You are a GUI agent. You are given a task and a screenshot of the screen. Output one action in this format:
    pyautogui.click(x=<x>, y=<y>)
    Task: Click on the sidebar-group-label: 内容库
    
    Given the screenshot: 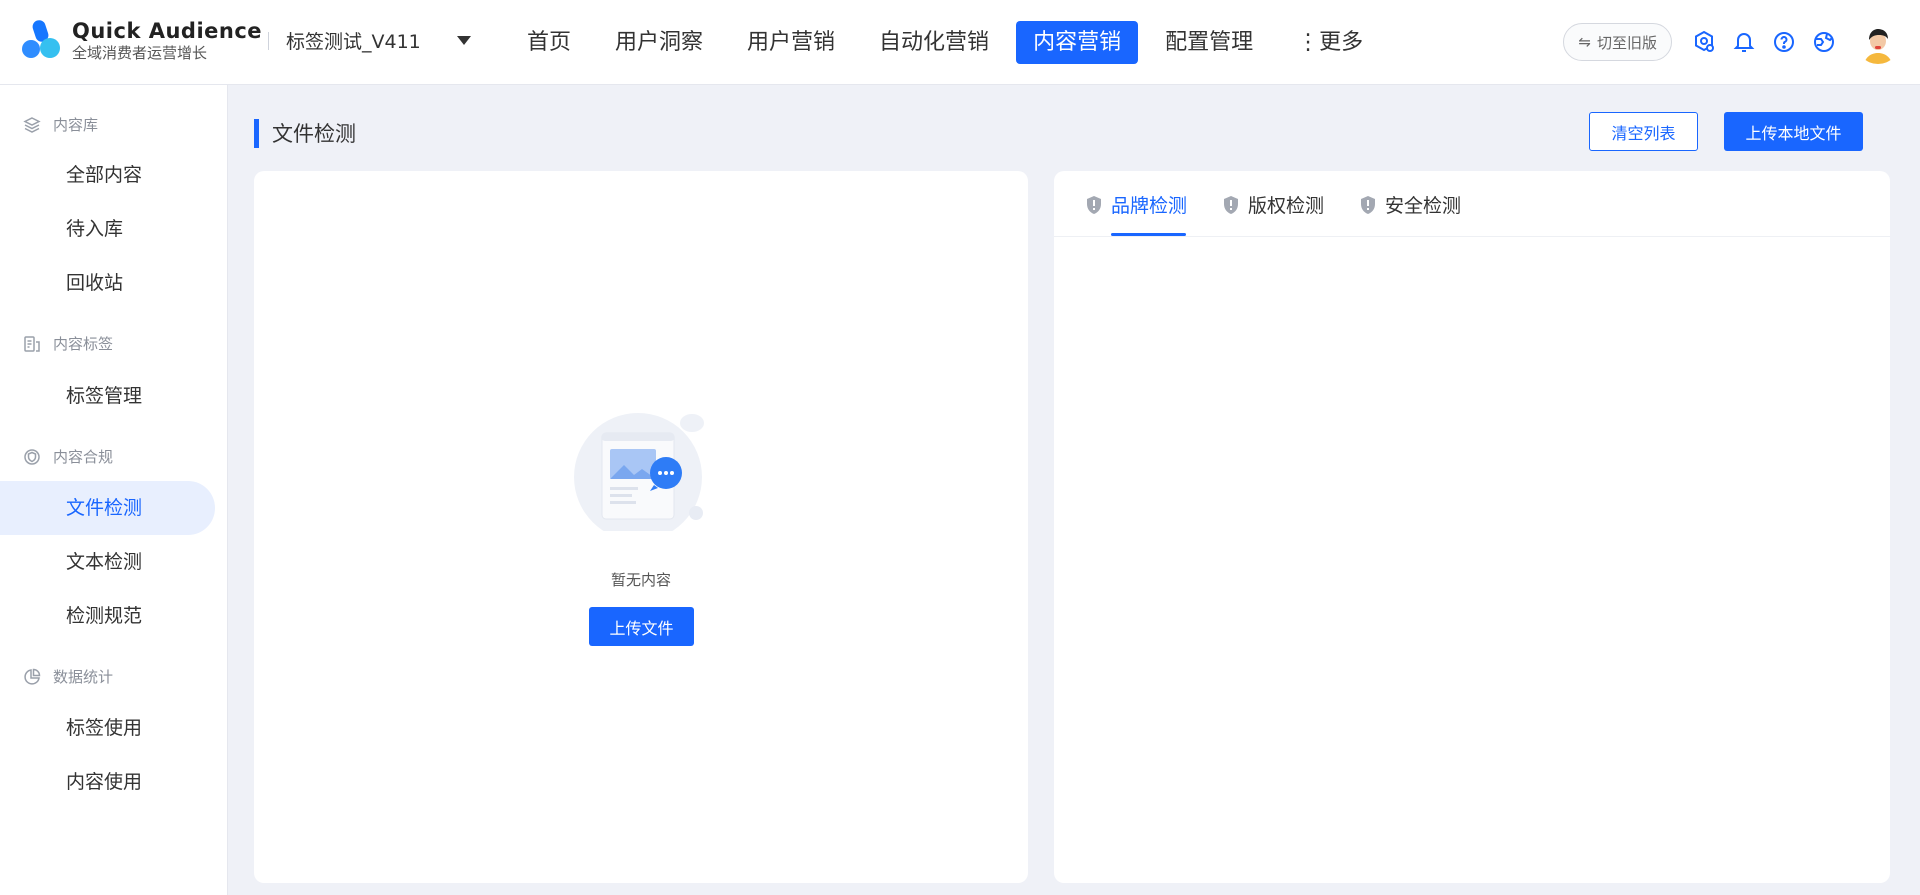 What is the action you would take?
    pyautogui.click(x=76, y=125)
    